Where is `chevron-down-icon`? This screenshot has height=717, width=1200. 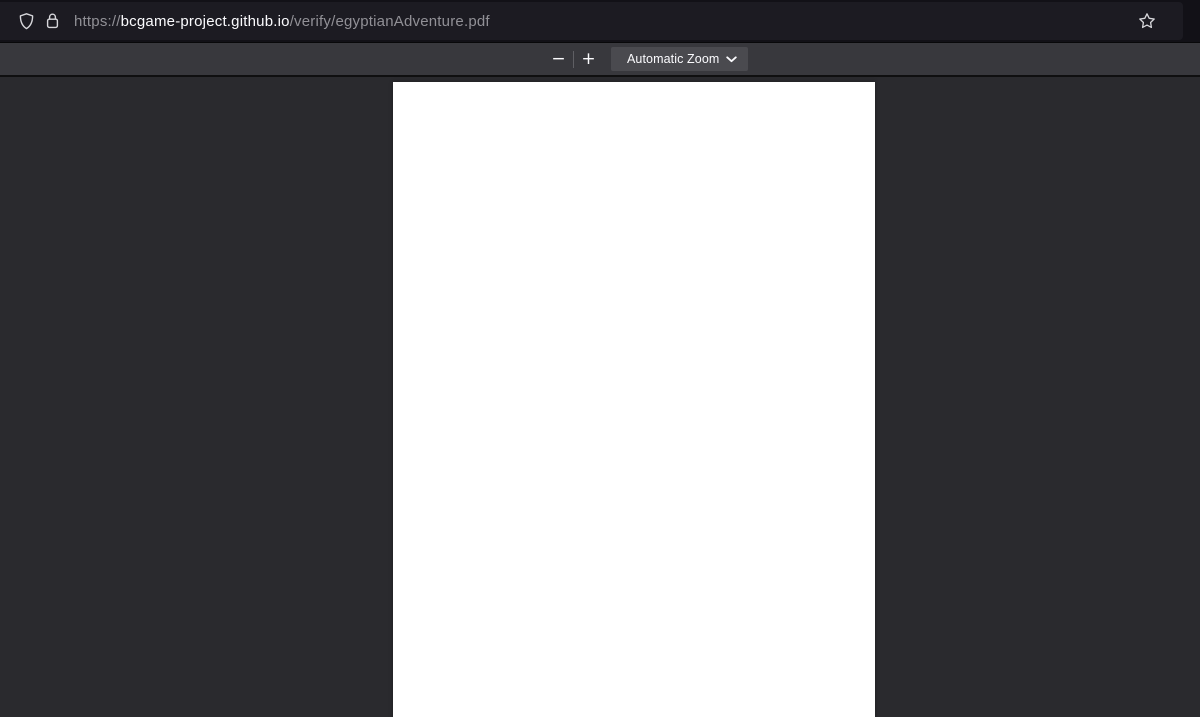 chevron-down-icon is located at coordinates (731, 59).